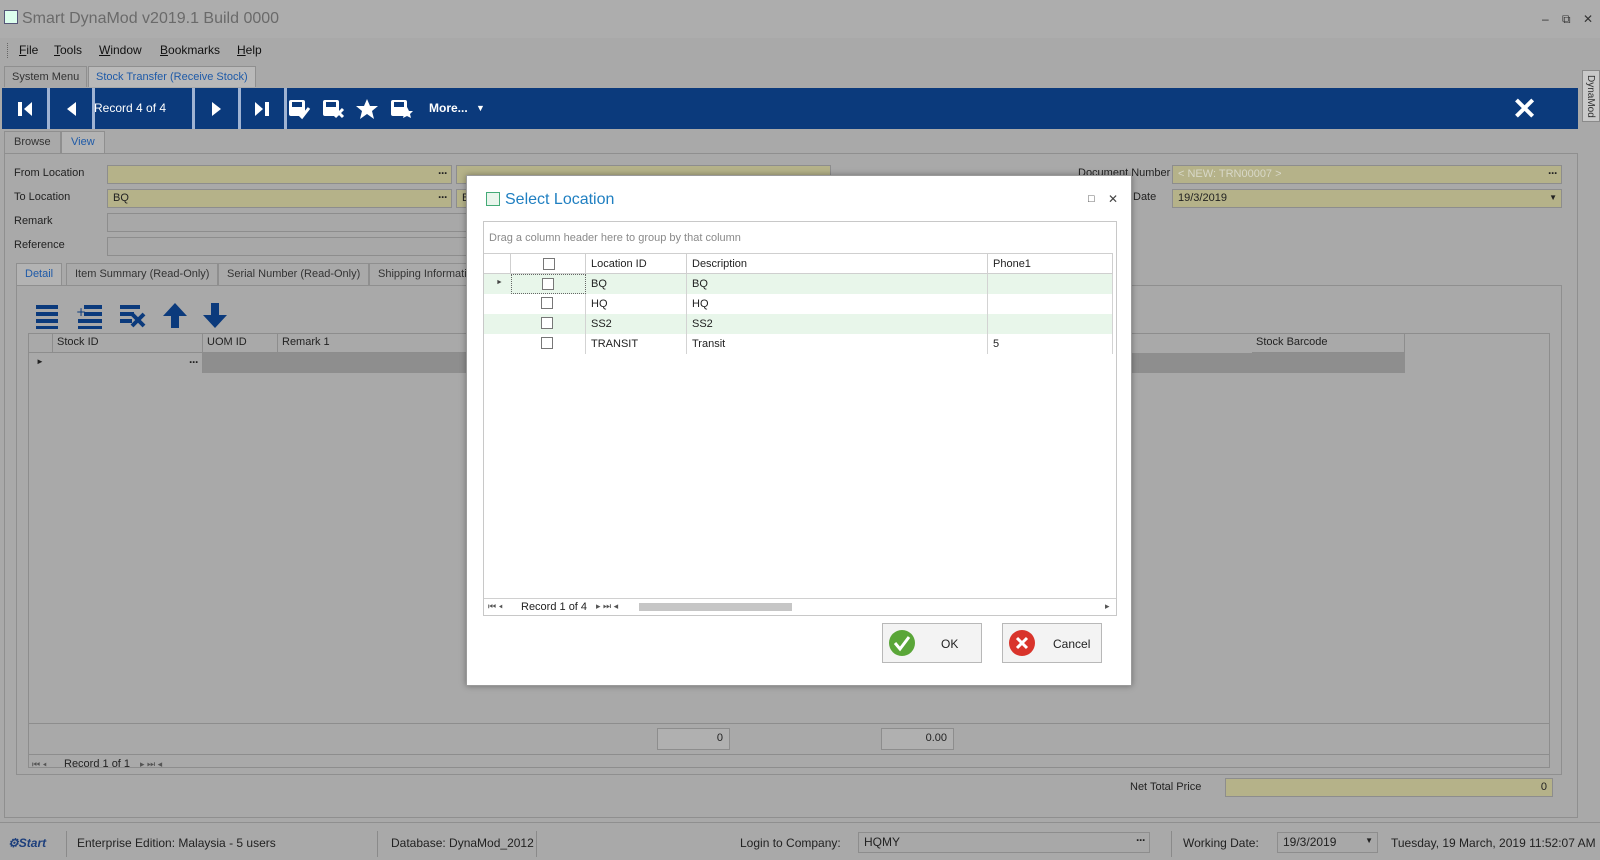 The height and width of the screenshot is (860, 1600). What do you see at coordinates (287, 222) in the screenshot?
I see `remark-field` at bounding box center [287, 222].